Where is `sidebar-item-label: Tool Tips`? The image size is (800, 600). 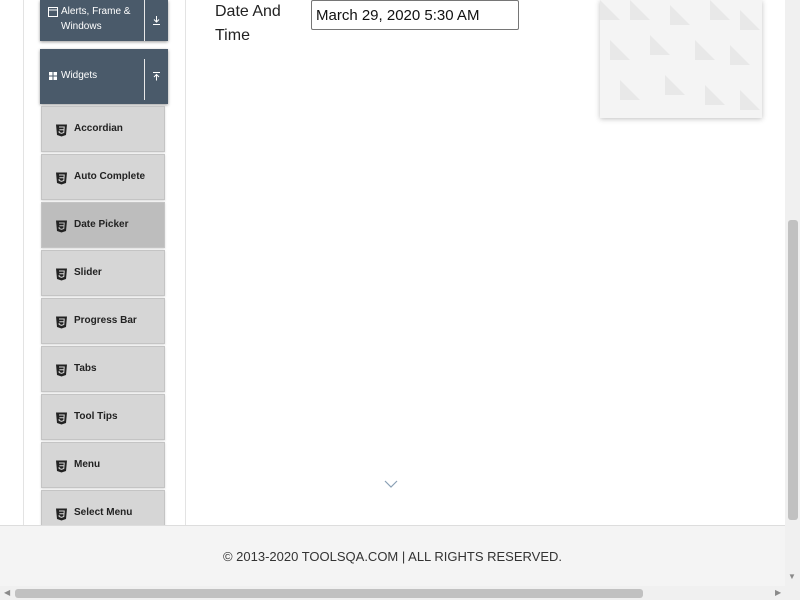
sidebar-item-label: Tool Tips is located at coordinates (96, 416).